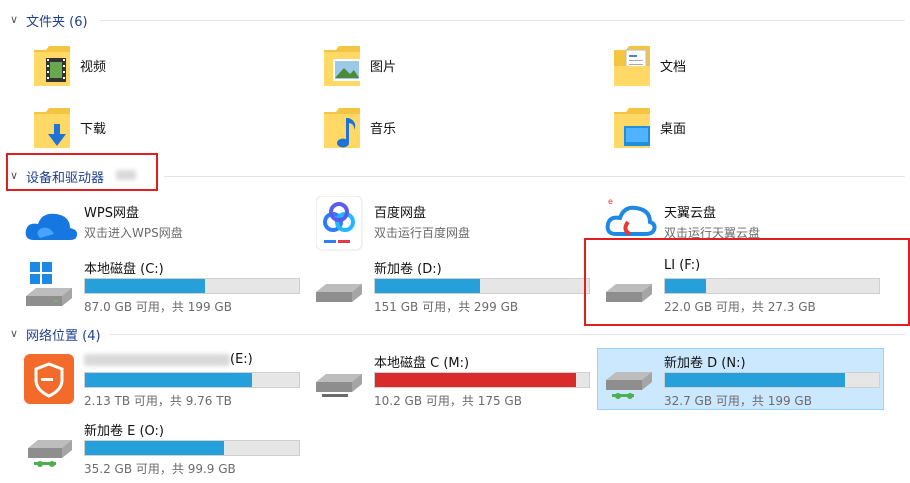 This screenshot has width=910, height=483. I want to click on music-folder-icon, so click(342, 128).